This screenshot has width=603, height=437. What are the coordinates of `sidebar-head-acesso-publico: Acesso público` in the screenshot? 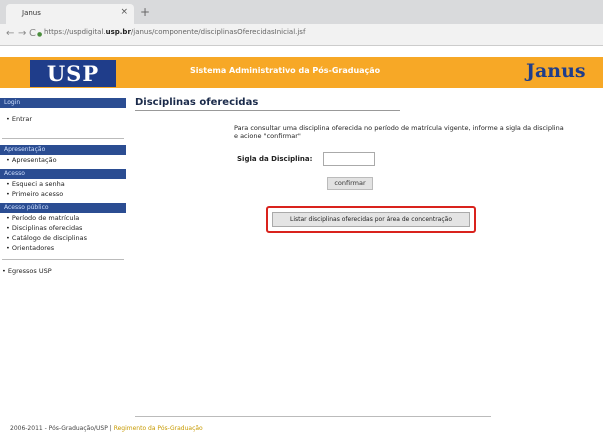 It's located at (63, 208).